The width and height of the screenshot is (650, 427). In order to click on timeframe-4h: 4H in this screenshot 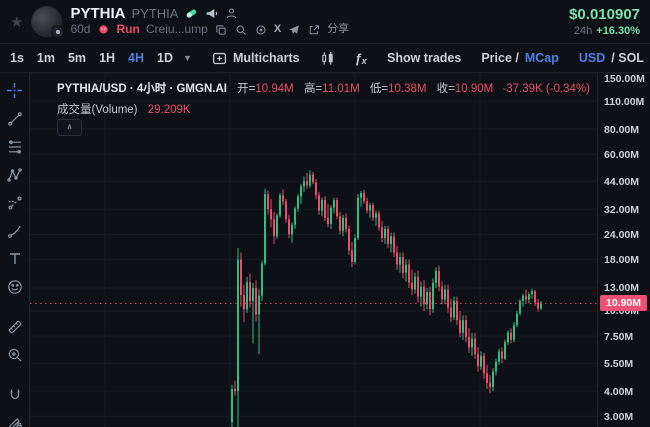, I will do `click(136, 58)`.